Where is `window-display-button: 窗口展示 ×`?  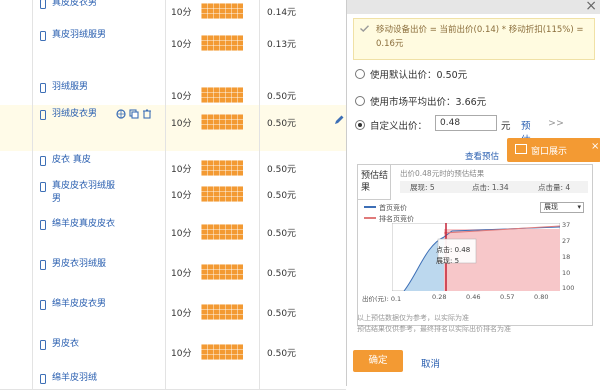
window-display-button: 窗口展示 × is located at coordinates (553, 150).